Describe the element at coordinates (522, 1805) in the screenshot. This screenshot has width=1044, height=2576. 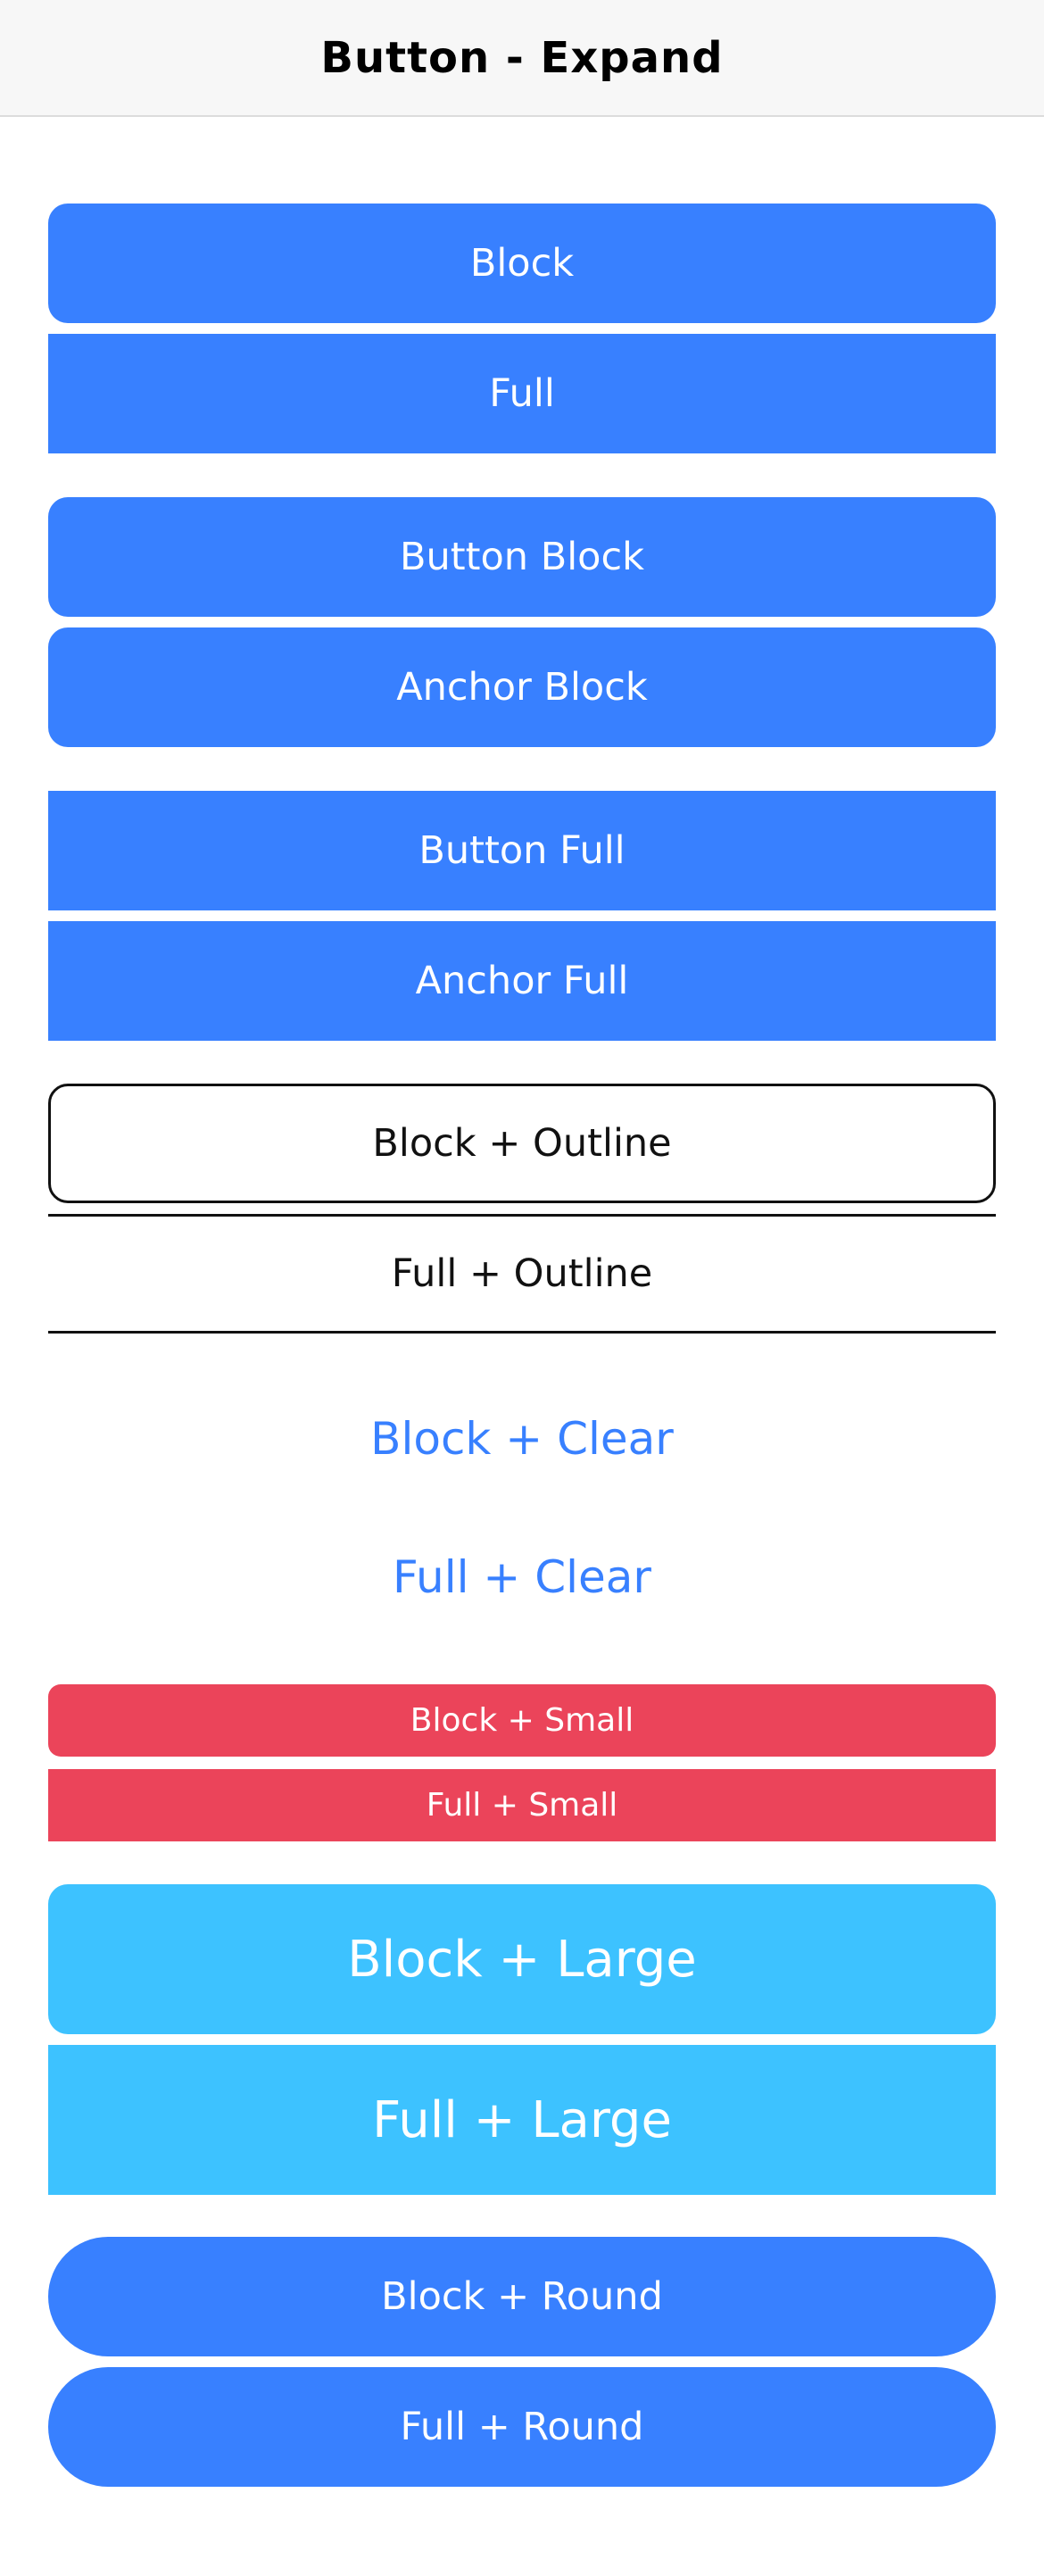
I see `full-small-button: Full + Small` at that location.